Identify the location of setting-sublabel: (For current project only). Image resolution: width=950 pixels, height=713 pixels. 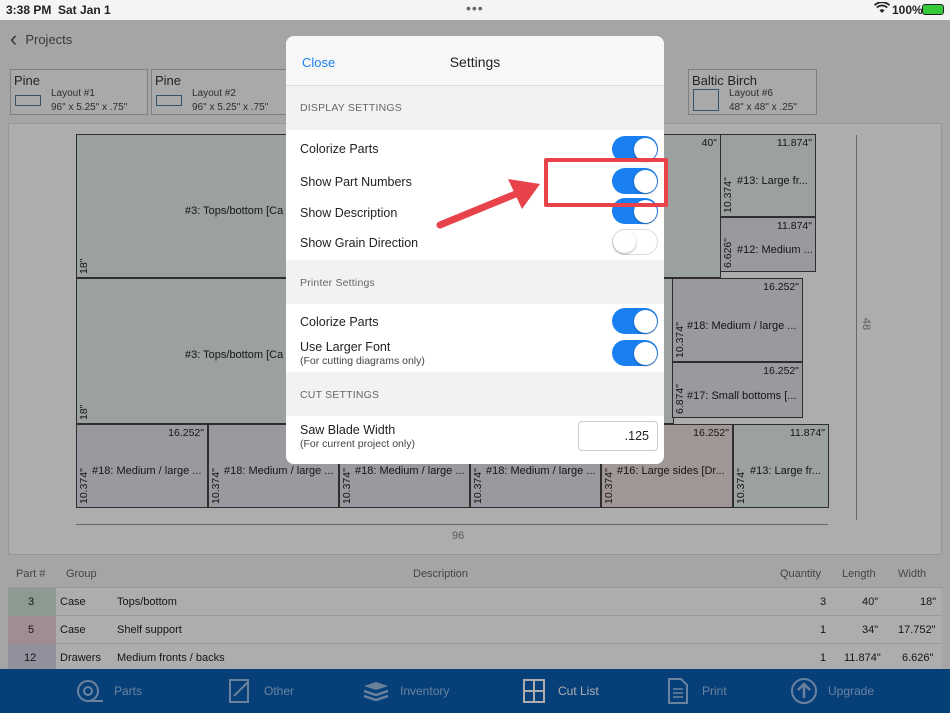
(357, 444).